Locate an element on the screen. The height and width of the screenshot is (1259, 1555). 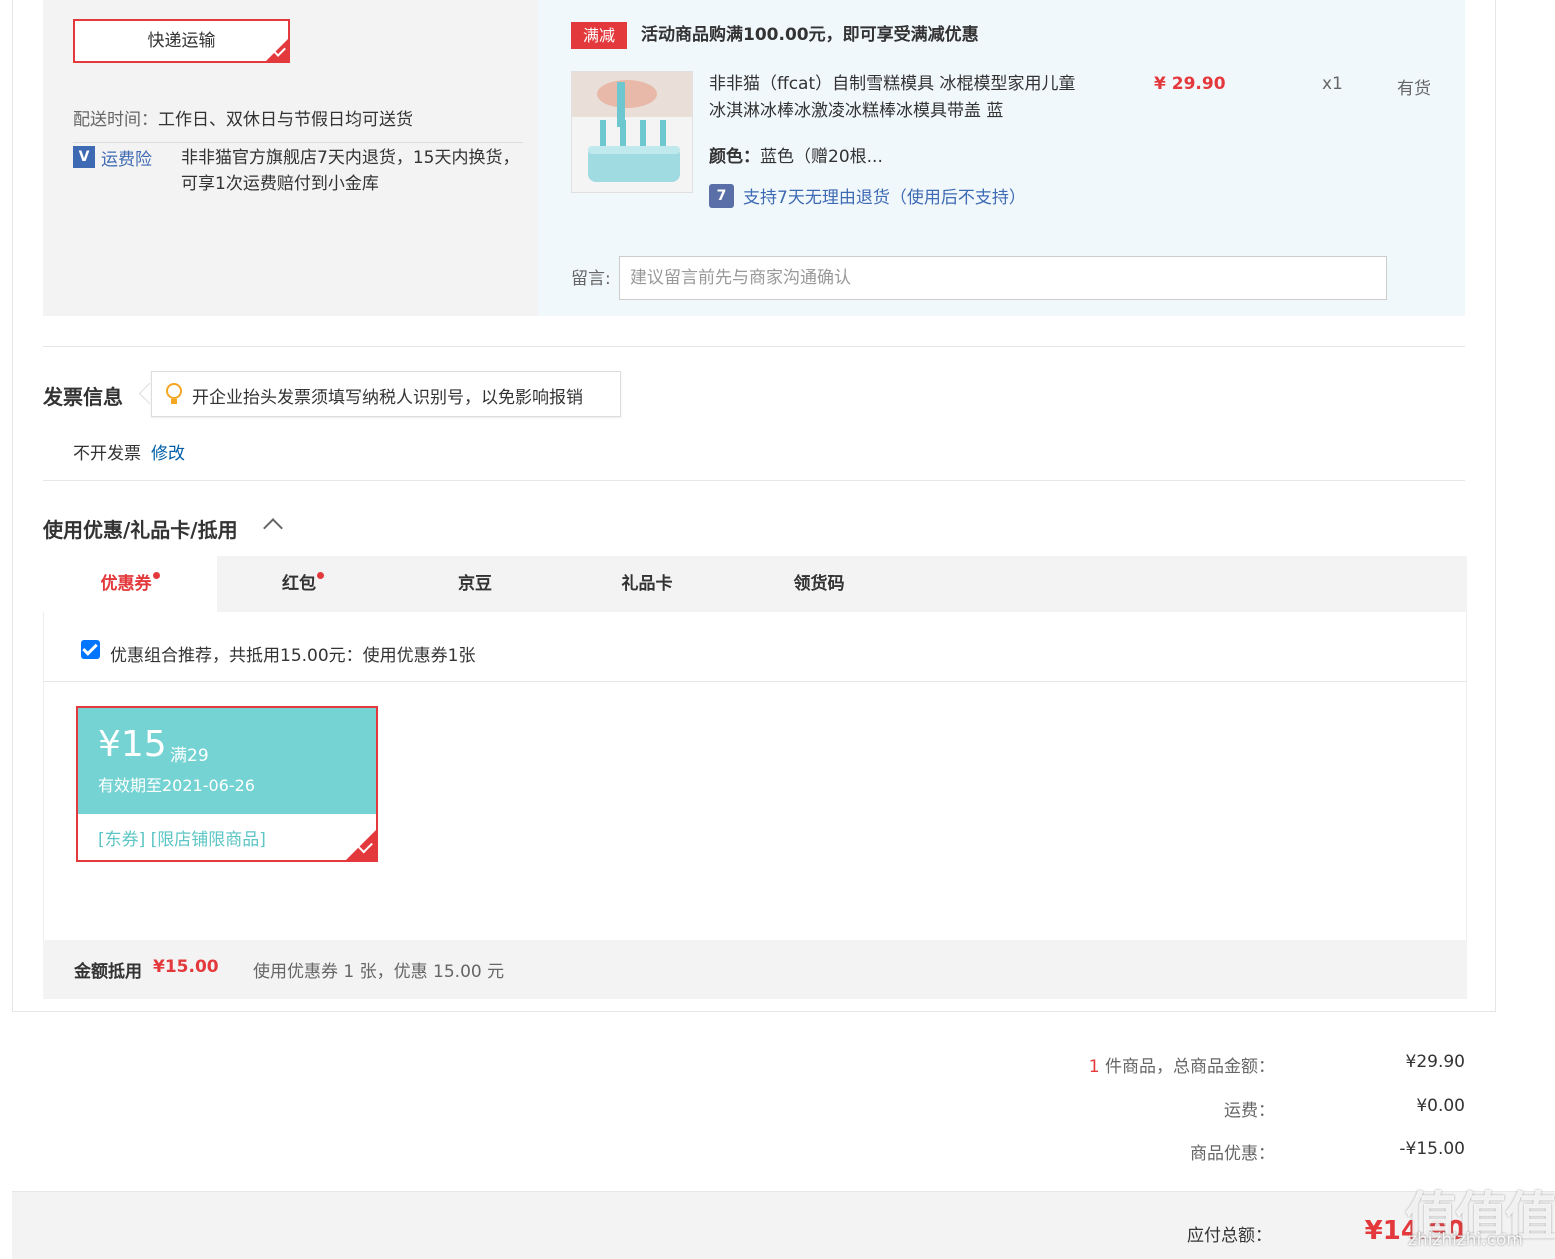
invoice-tip: 开企业抬头发票须填写纳税人识别号，以免影响报销 is located at coordinates (386, 394).